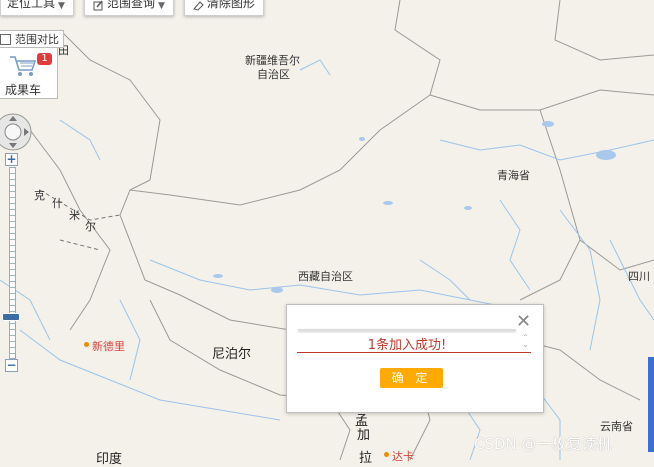 This screenshot has width=654, height=467. What do you see at coordinates (11, 365) in the screenshot?
I see `zoom-out-button: −` at bounding box center [11, 365].